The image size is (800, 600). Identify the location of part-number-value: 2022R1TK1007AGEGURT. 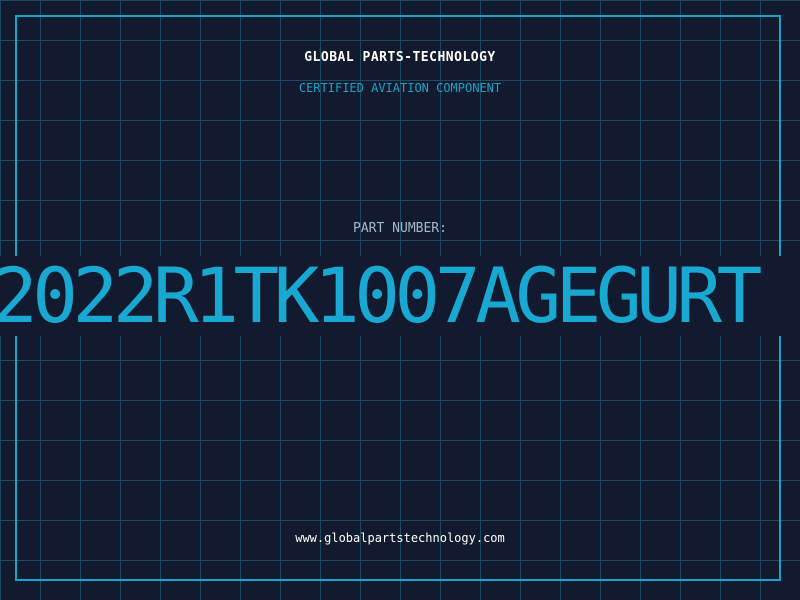
(381, 296).